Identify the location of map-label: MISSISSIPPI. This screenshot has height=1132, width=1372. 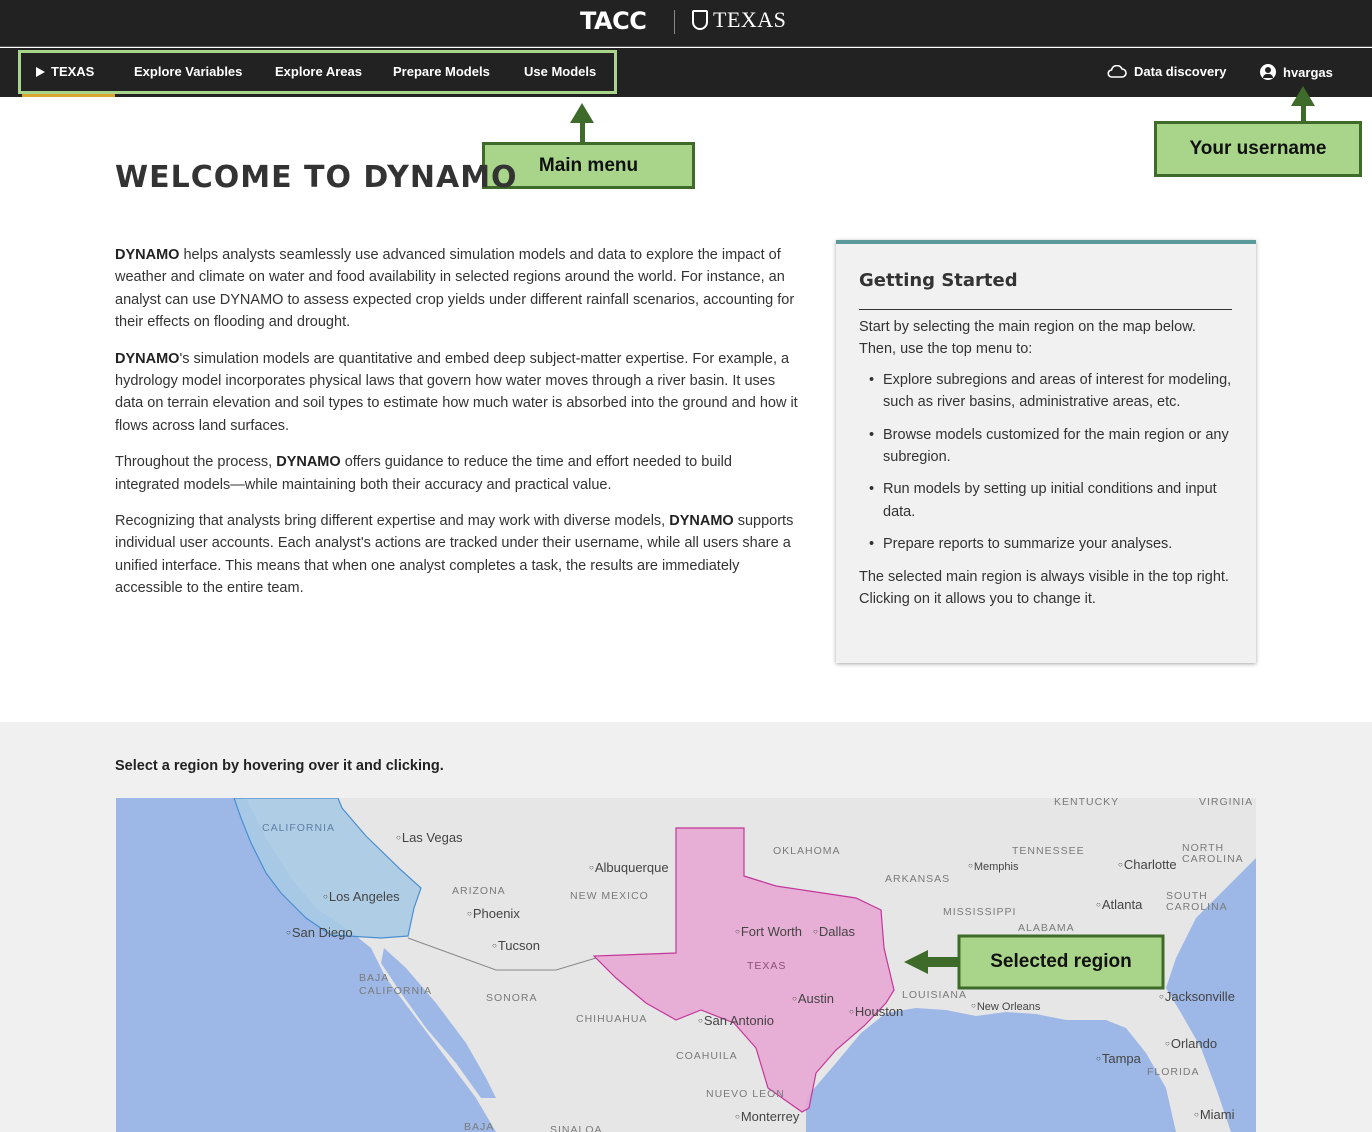
(980, 912).